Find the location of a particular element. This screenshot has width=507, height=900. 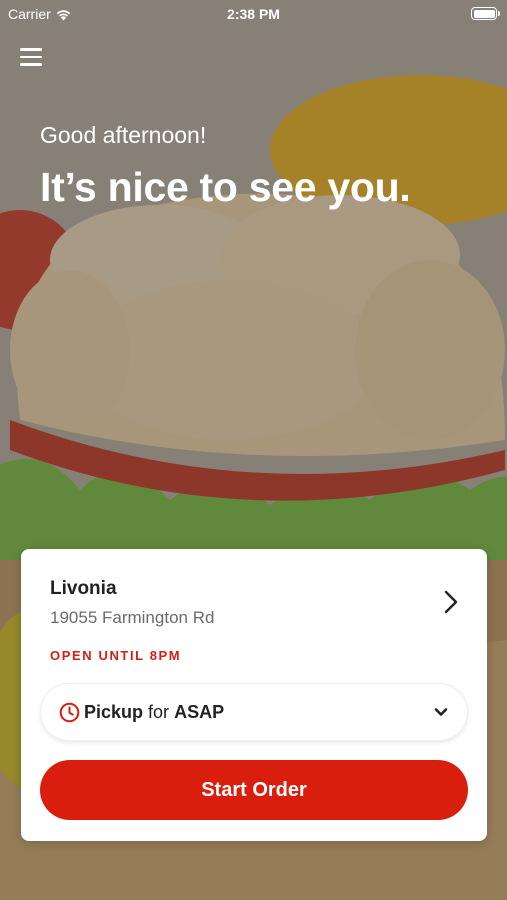

order-mode-label: Pickup for ASAP is located at coordinates (154, 712).